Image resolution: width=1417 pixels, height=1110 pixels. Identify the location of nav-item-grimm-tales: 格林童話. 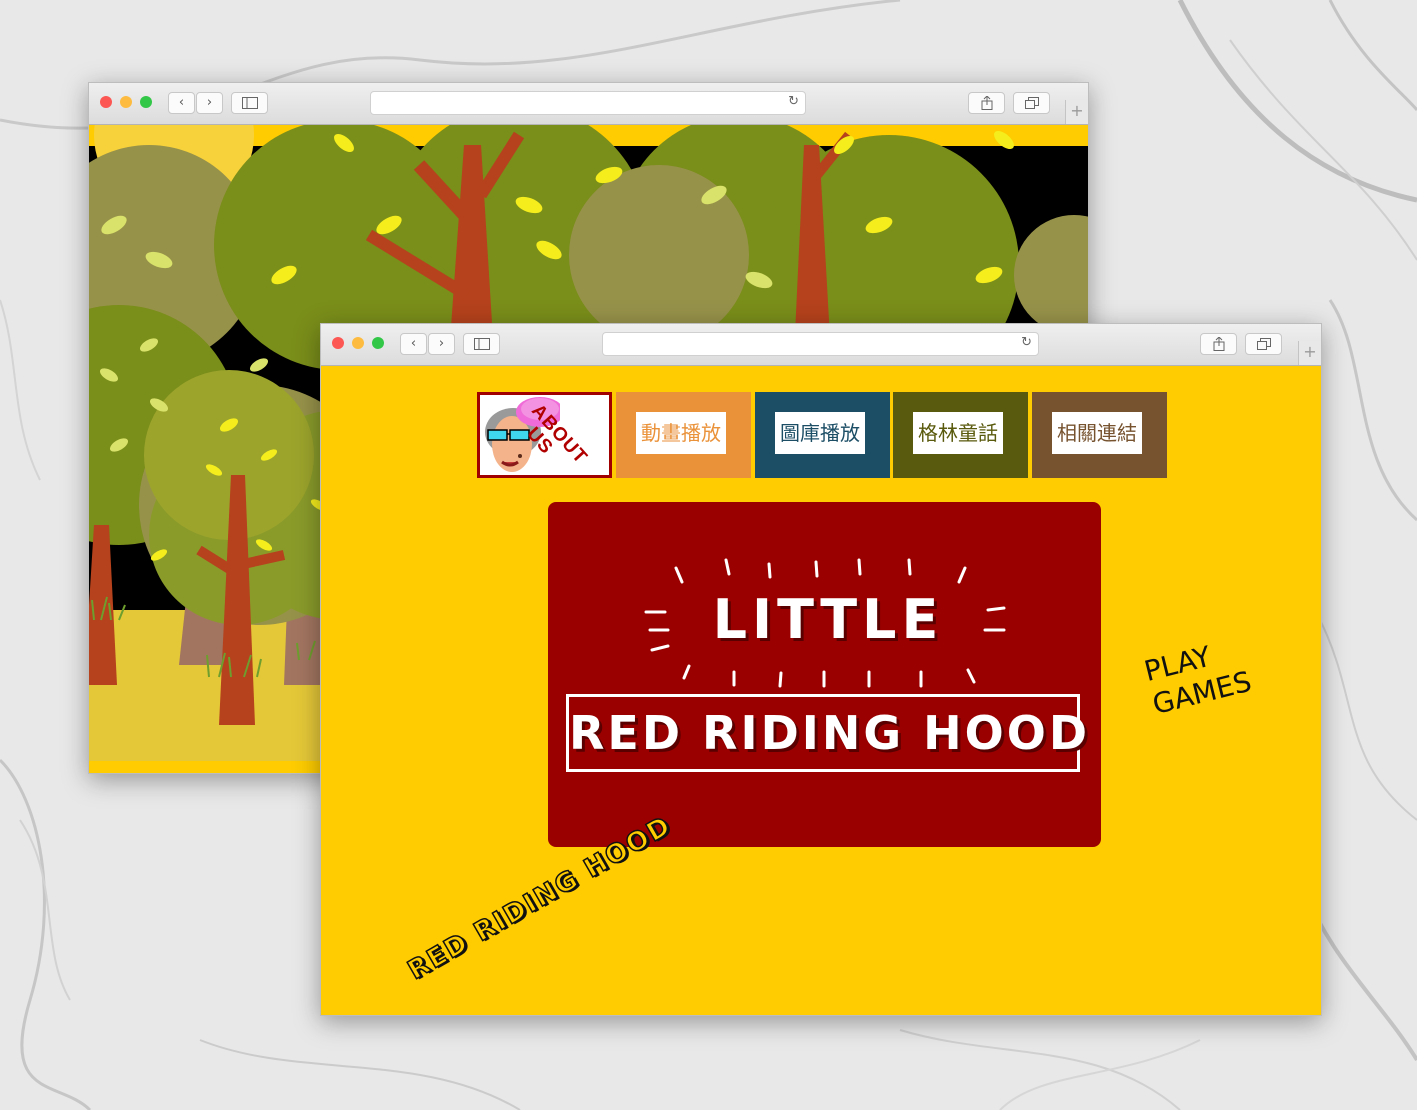
(960, 435).